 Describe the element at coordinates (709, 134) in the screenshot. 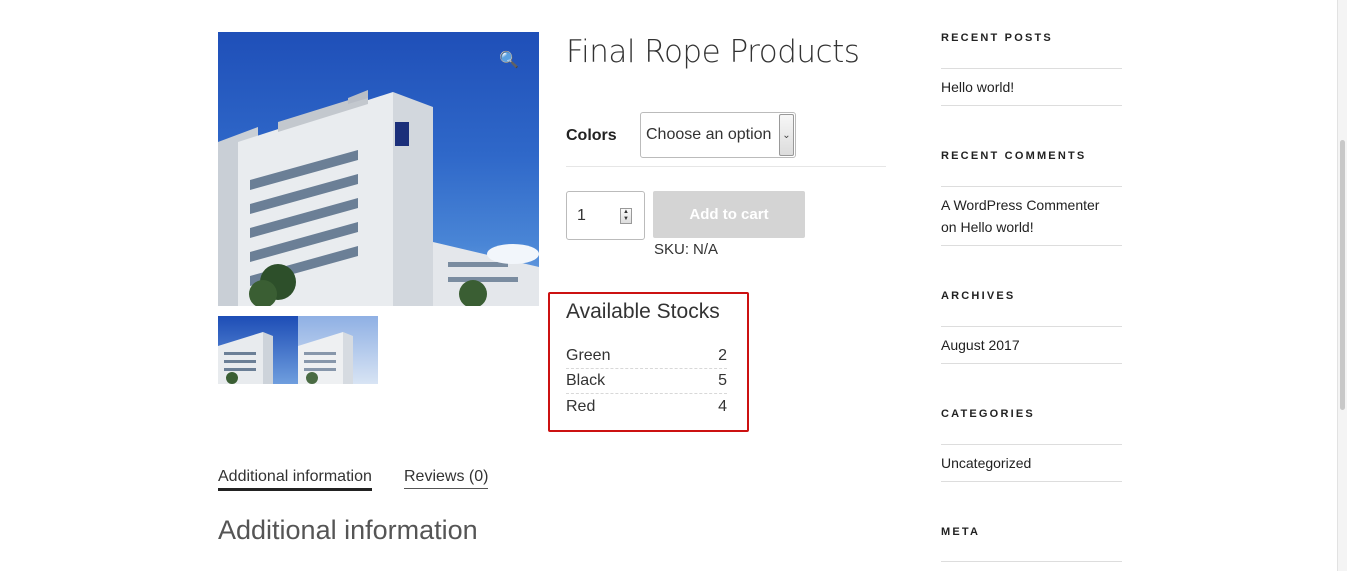

I see `colors-select-value: Choose an option` at that location.